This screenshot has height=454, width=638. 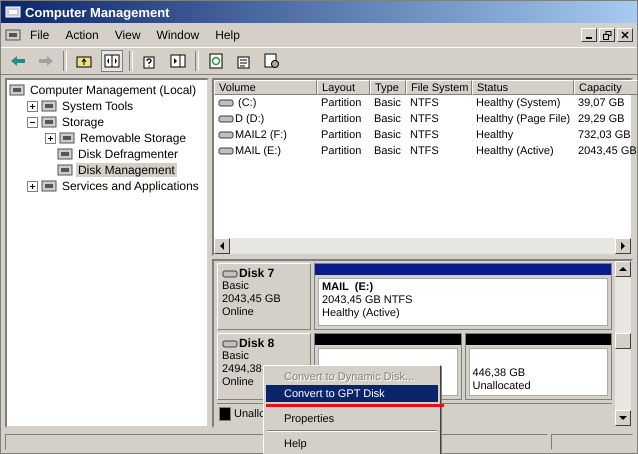 What do you see at coordinates (97, 12) in the screenshot?
I see `window-title: Computer Management` at bounding box center [97, 12].